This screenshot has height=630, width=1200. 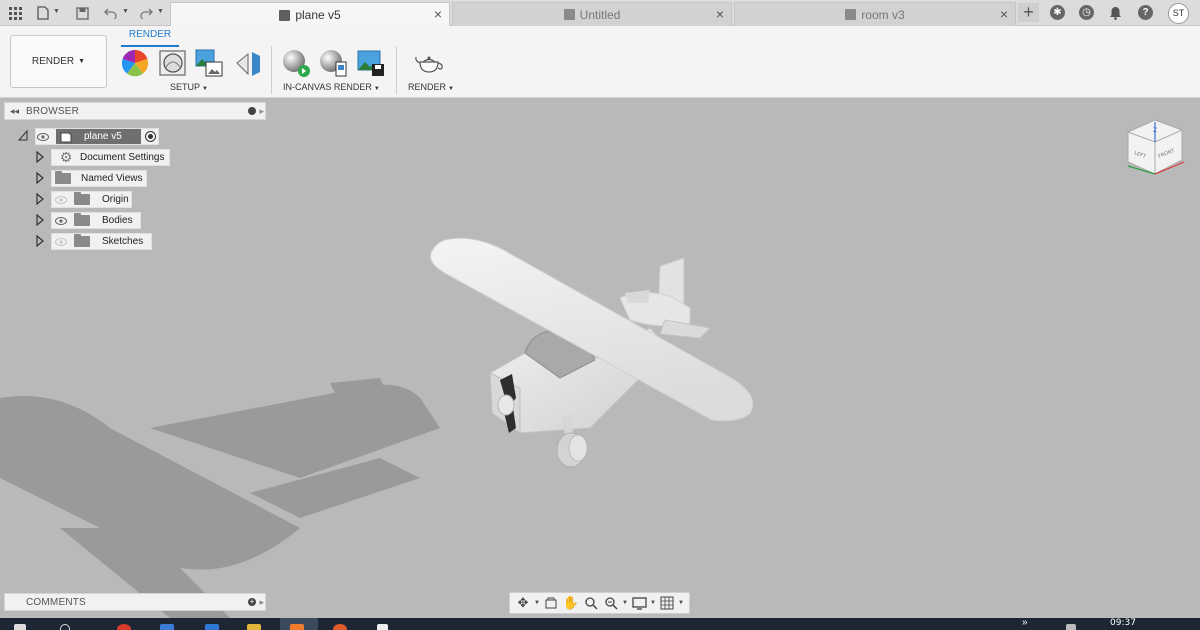 What do you see at coordinates (310, 14) in the screenshot?
I see `tab-plane-v5: plane v5 ×` at bounding box center [310, 14].